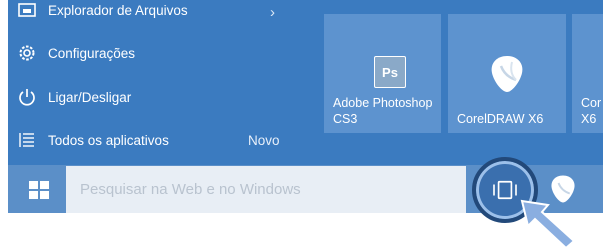 This screenshot has width=603, height=250. Describe the element at coordinates (118, 10) in the screenshot. I see `menu-item-label: Explorador de Arquivos` at that location.